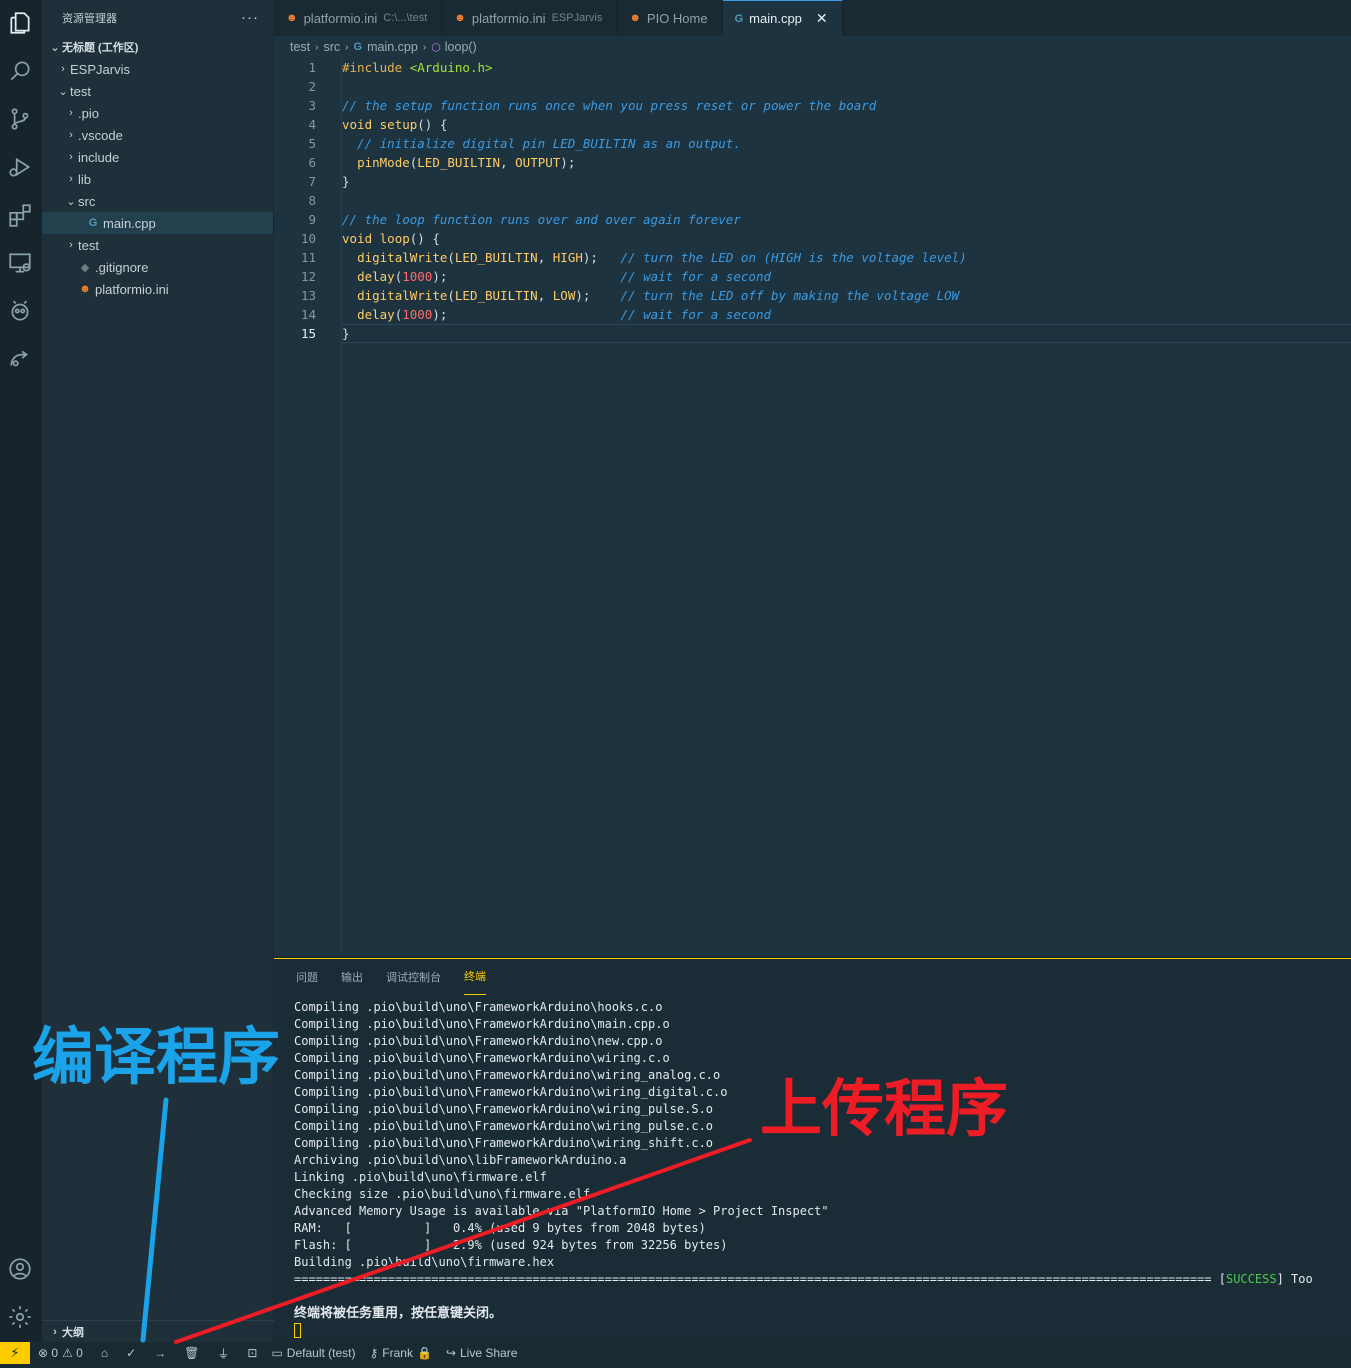 Image resolution: width=1351 pixels, height=1368 pixels. I want to click on errors-count: ⊗ 0, so click(48, 1353).